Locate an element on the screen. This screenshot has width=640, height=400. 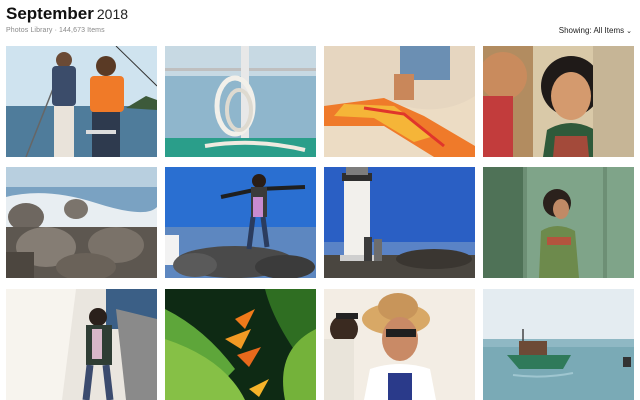
library-subtitle: Photos Library · 144,673 Items is located at coordinates (55, 30).